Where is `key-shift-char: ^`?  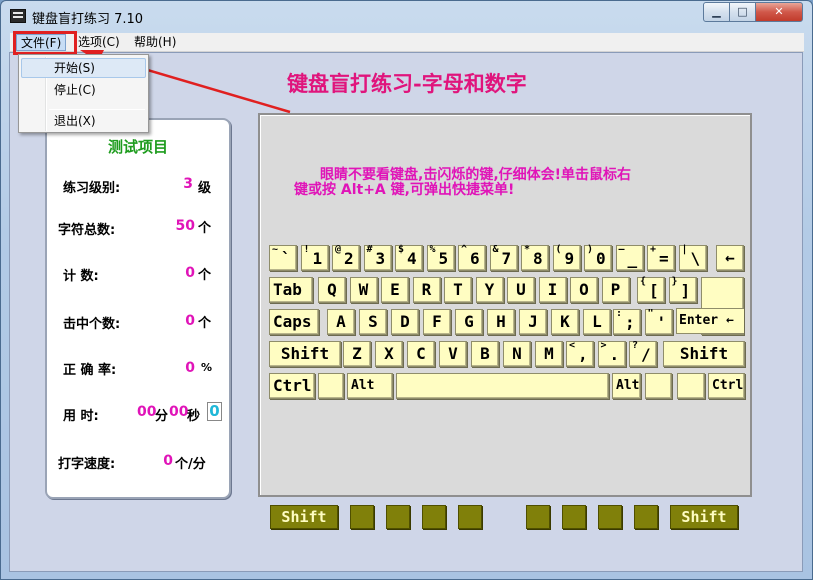 key-shift-char: ^ is located at coordinates (464, 249).